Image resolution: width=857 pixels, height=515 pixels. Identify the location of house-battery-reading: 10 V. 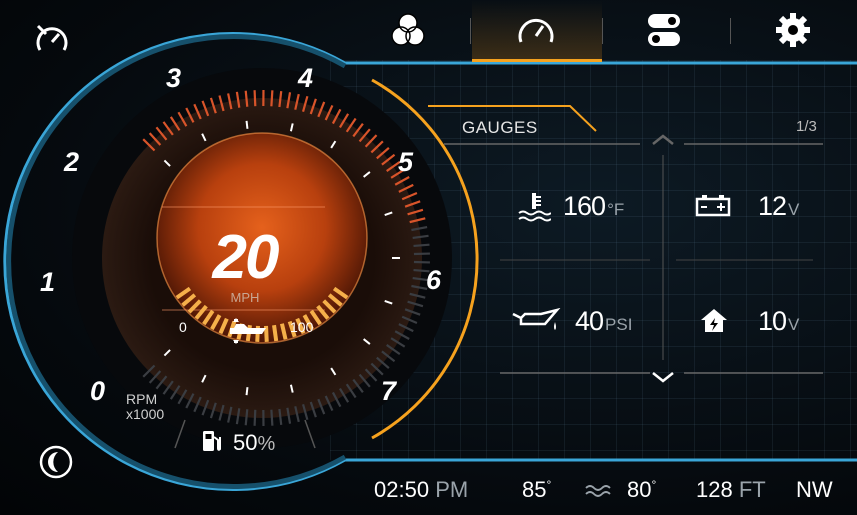
(778, 321).